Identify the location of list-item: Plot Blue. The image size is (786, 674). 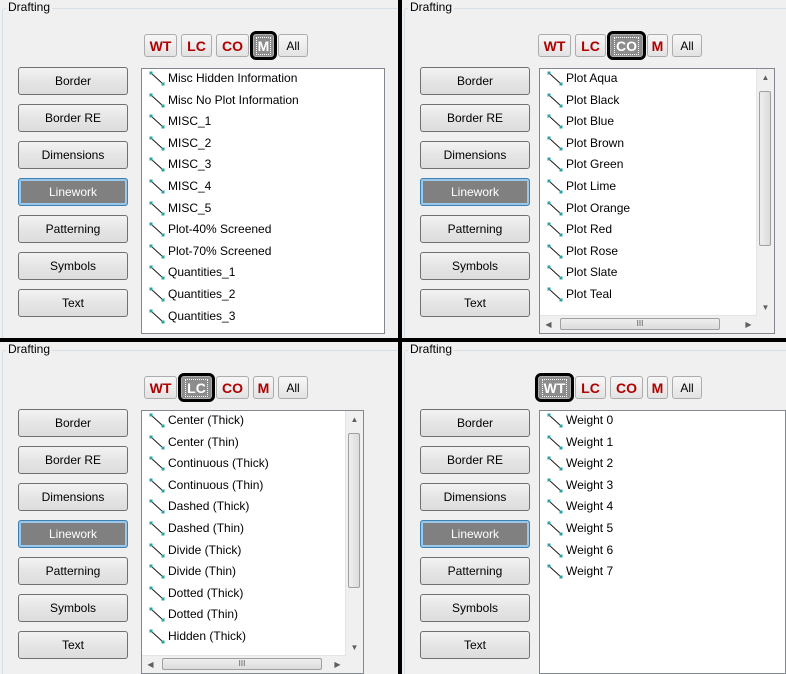
(657, 123).